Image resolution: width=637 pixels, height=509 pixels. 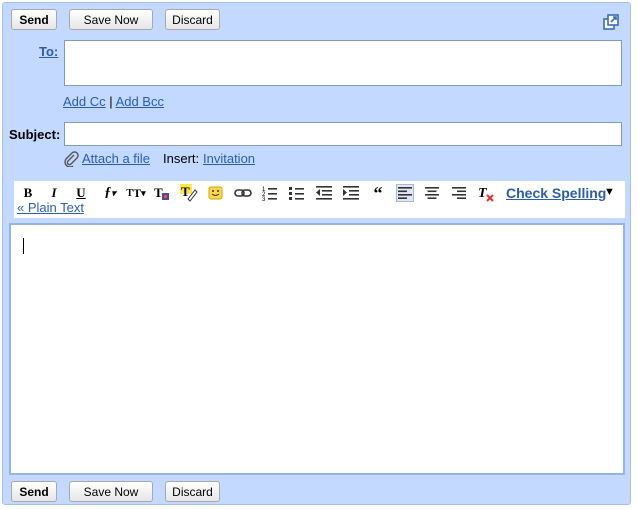 I want to click on align-center-icon, so click(x=432, y=193).